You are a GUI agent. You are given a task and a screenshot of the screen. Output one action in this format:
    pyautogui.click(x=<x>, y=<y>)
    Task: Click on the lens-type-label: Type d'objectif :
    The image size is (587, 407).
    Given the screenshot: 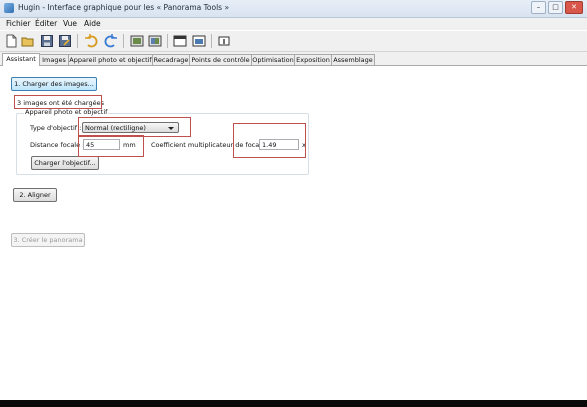 What is the action you would take?
    pyautogui.click(x=56, y=128)
    